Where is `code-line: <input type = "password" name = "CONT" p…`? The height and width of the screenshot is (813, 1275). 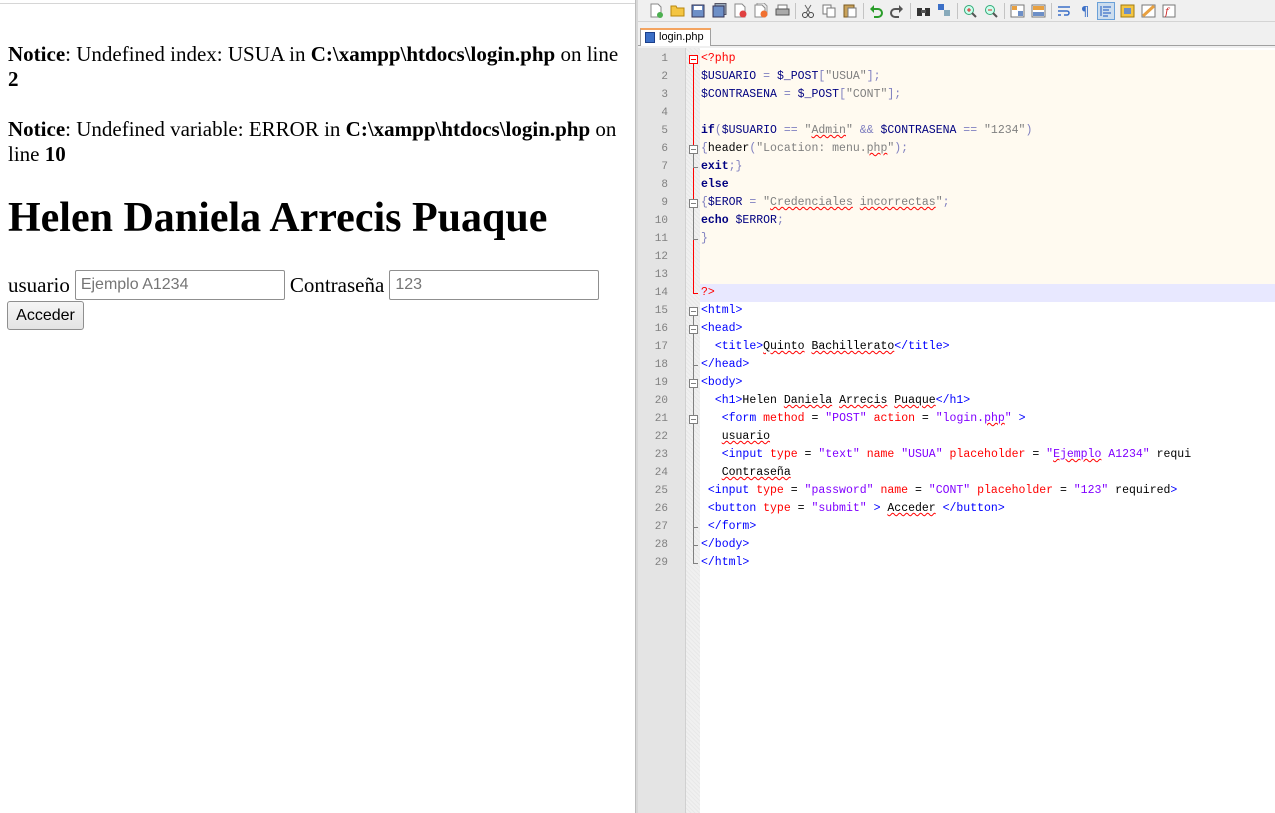
code-line: <input type = "password" name = "CONT" p… is located at coordinates (939, 491).